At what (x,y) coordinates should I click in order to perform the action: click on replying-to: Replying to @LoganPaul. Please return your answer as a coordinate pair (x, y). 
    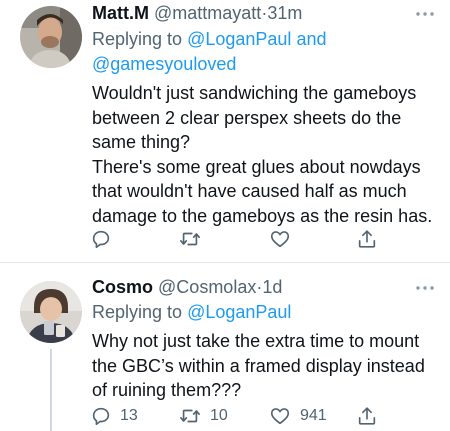
    Looking at the image, I should click on (262, 312).